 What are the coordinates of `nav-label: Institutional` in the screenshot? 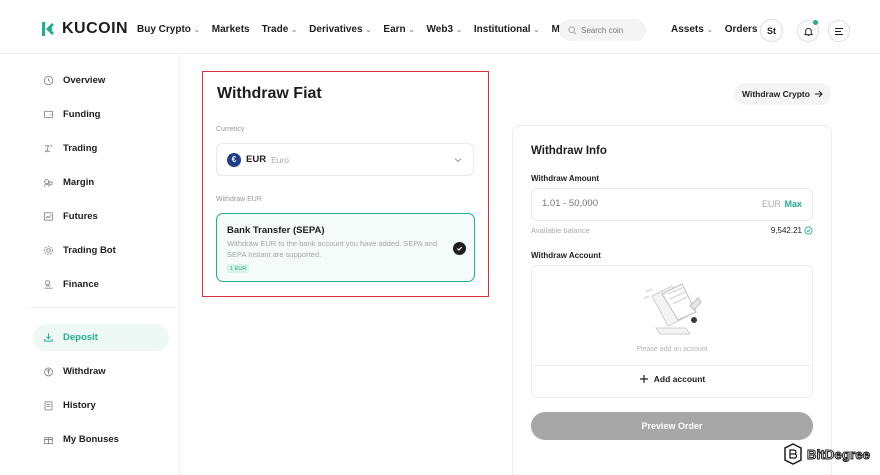 It's located at (502, 29).